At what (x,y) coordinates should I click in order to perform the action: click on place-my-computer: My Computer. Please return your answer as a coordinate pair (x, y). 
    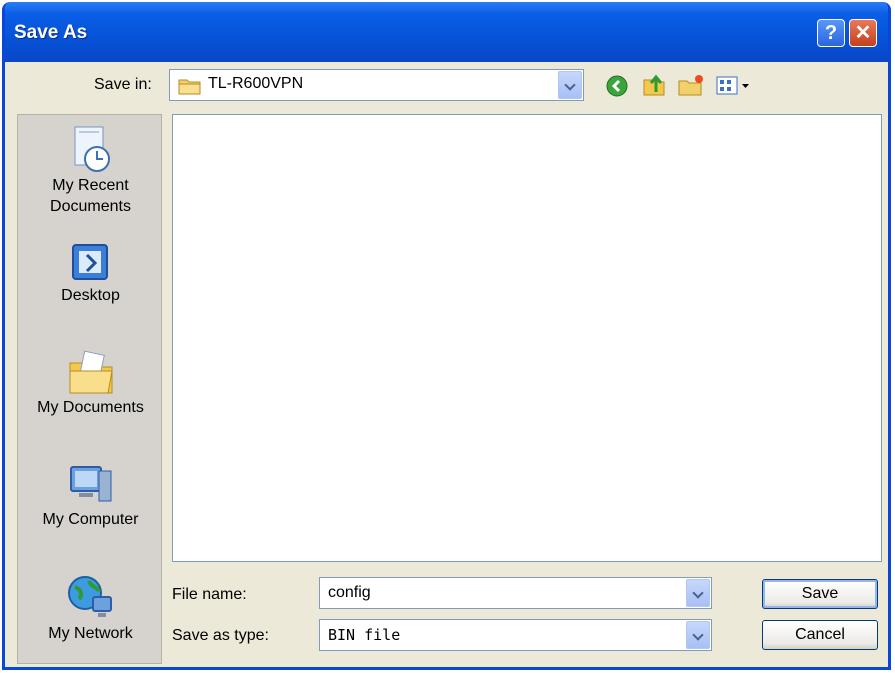
    Looking at the image, I should click on (90, 495).